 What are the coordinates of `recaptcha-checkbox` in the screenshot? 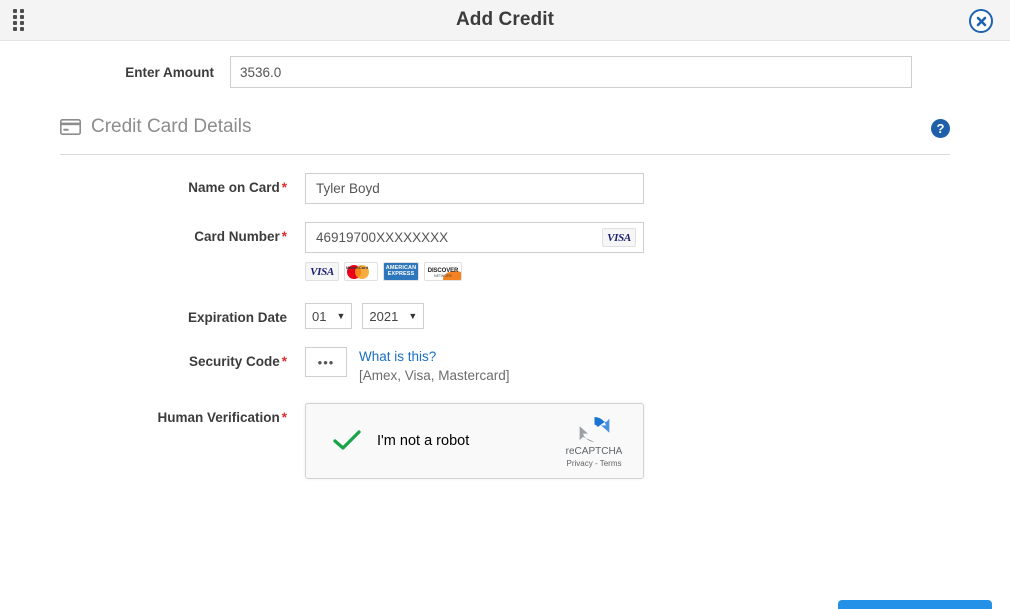 It's located at (347, 441).